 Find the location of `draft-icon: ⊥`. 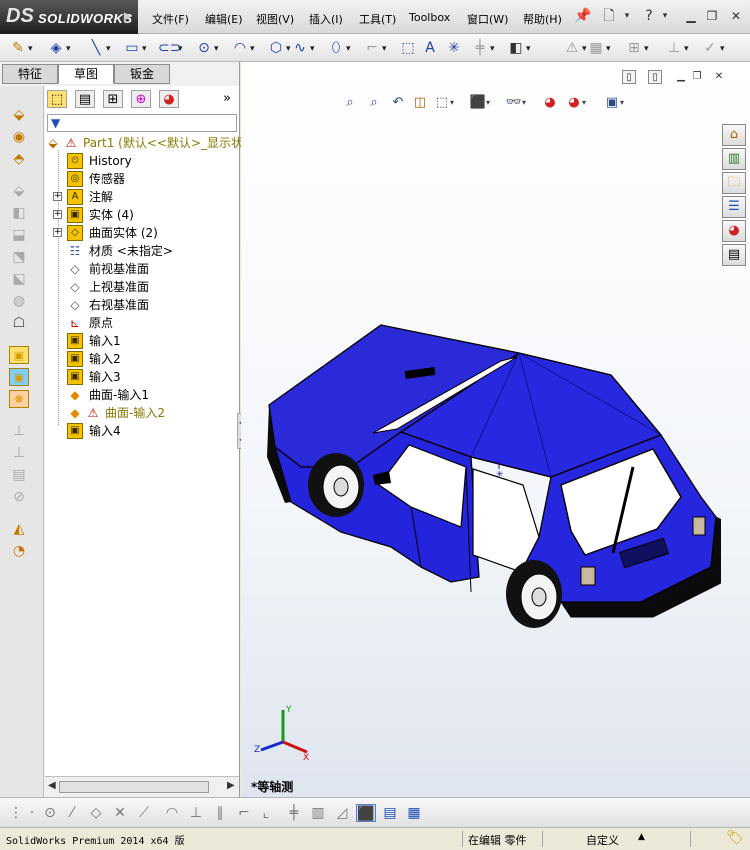

draft-icon: ⊥ is located at coordinates (19, 431).